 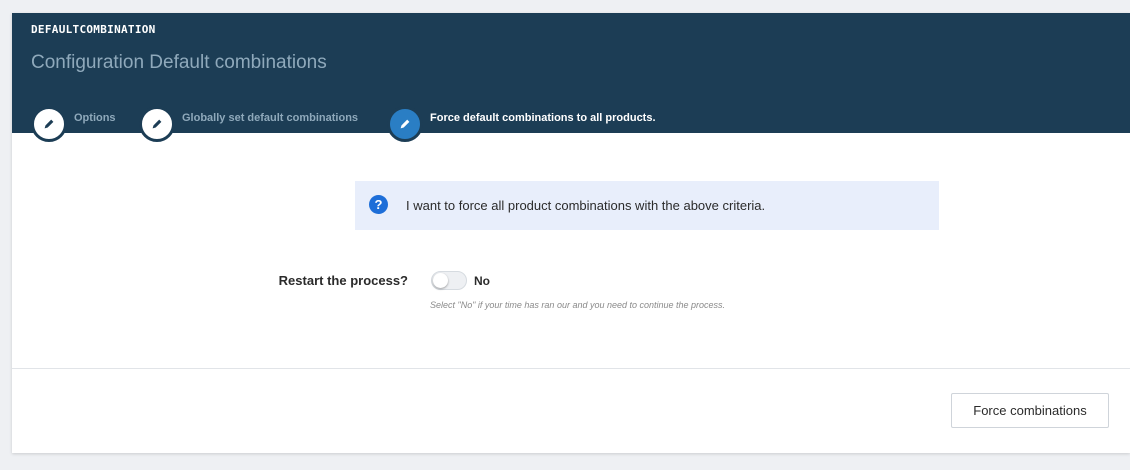 I want to click on toggle-knob, so click(x=440, y=280).